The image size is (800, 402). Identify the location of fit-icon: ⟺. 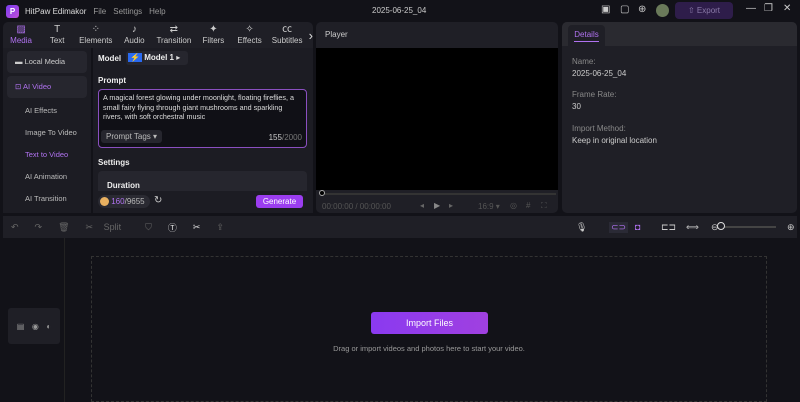
(692, 227).